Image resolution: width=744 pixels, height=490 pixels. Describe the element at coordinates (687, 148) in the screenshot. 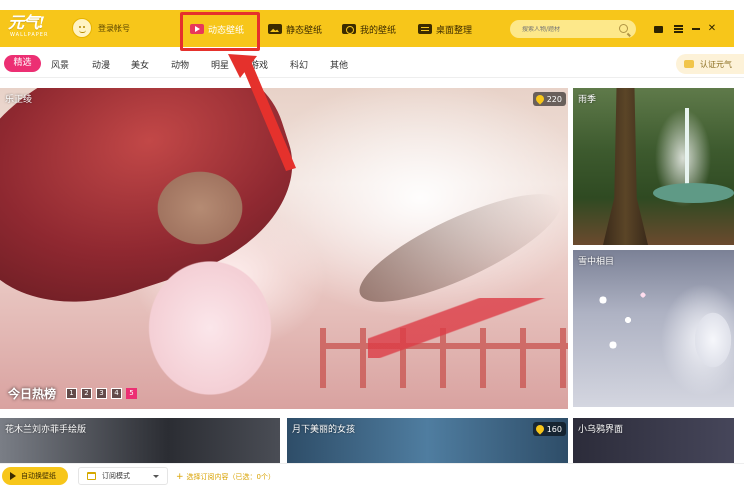

I see `side-art-waterfall` at that location.